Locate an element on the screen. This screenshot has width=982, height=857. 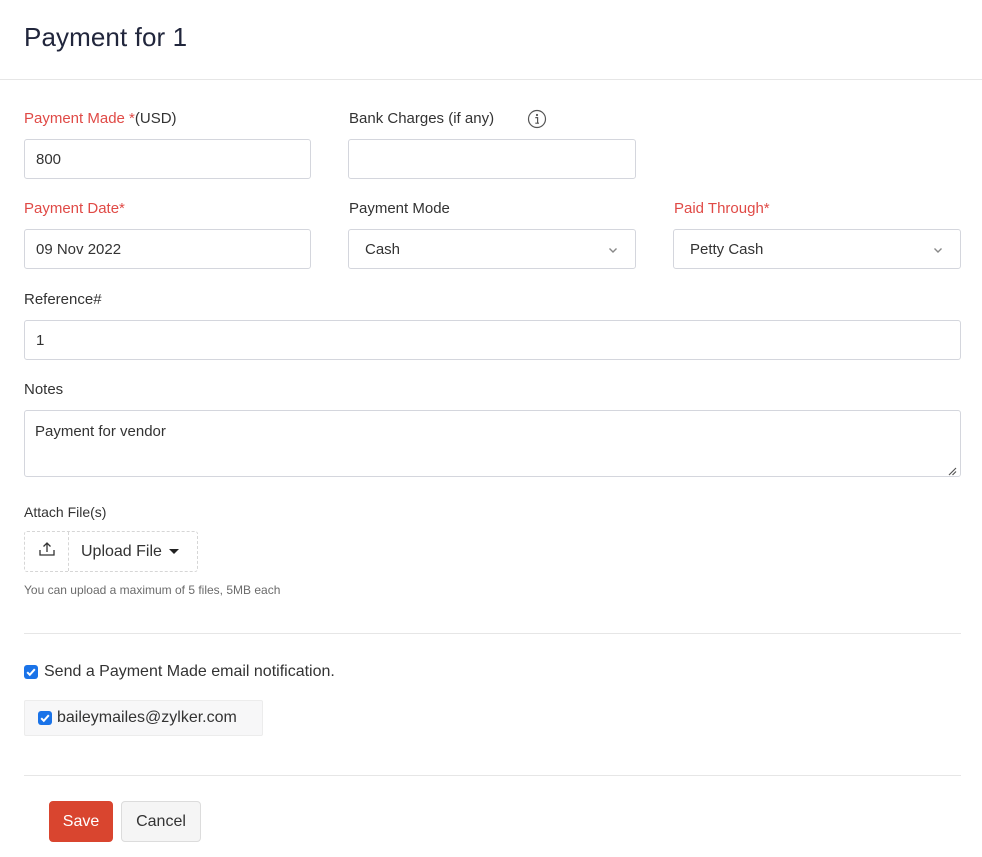
currency-unit: (USD) is located at coordinates (155, 118).